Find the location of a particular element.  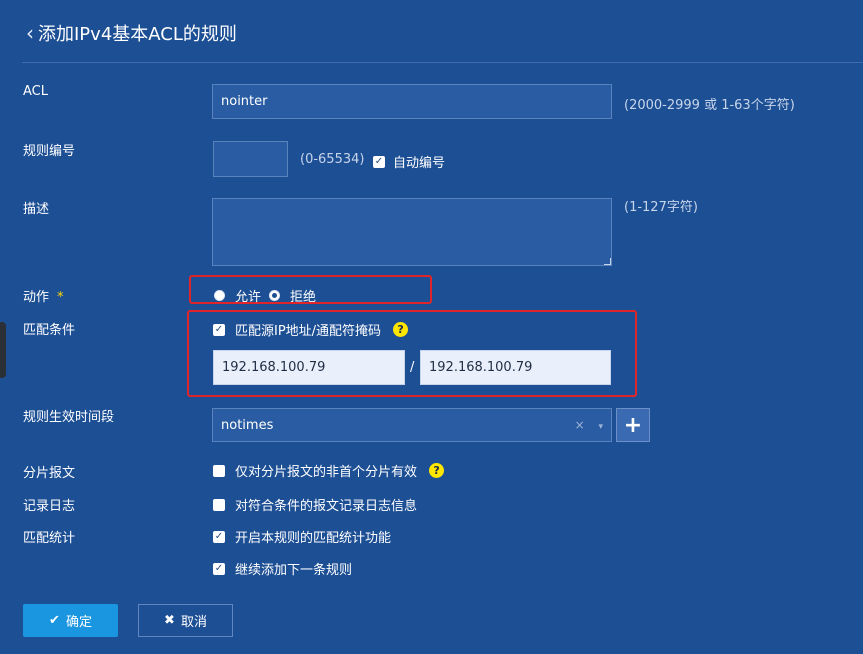

cancel-button: ✖ 取消 is located at coordinates (185, 620).